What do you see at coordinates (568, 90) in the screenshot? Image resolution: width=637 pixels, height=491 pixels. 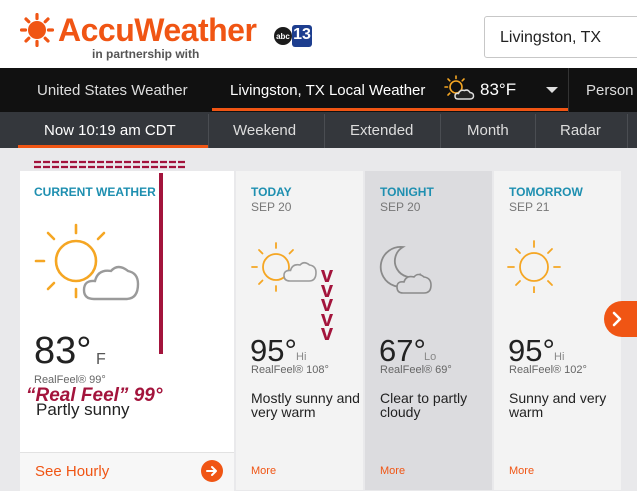 I see `nav-divider` at bounding box center [568, 90].